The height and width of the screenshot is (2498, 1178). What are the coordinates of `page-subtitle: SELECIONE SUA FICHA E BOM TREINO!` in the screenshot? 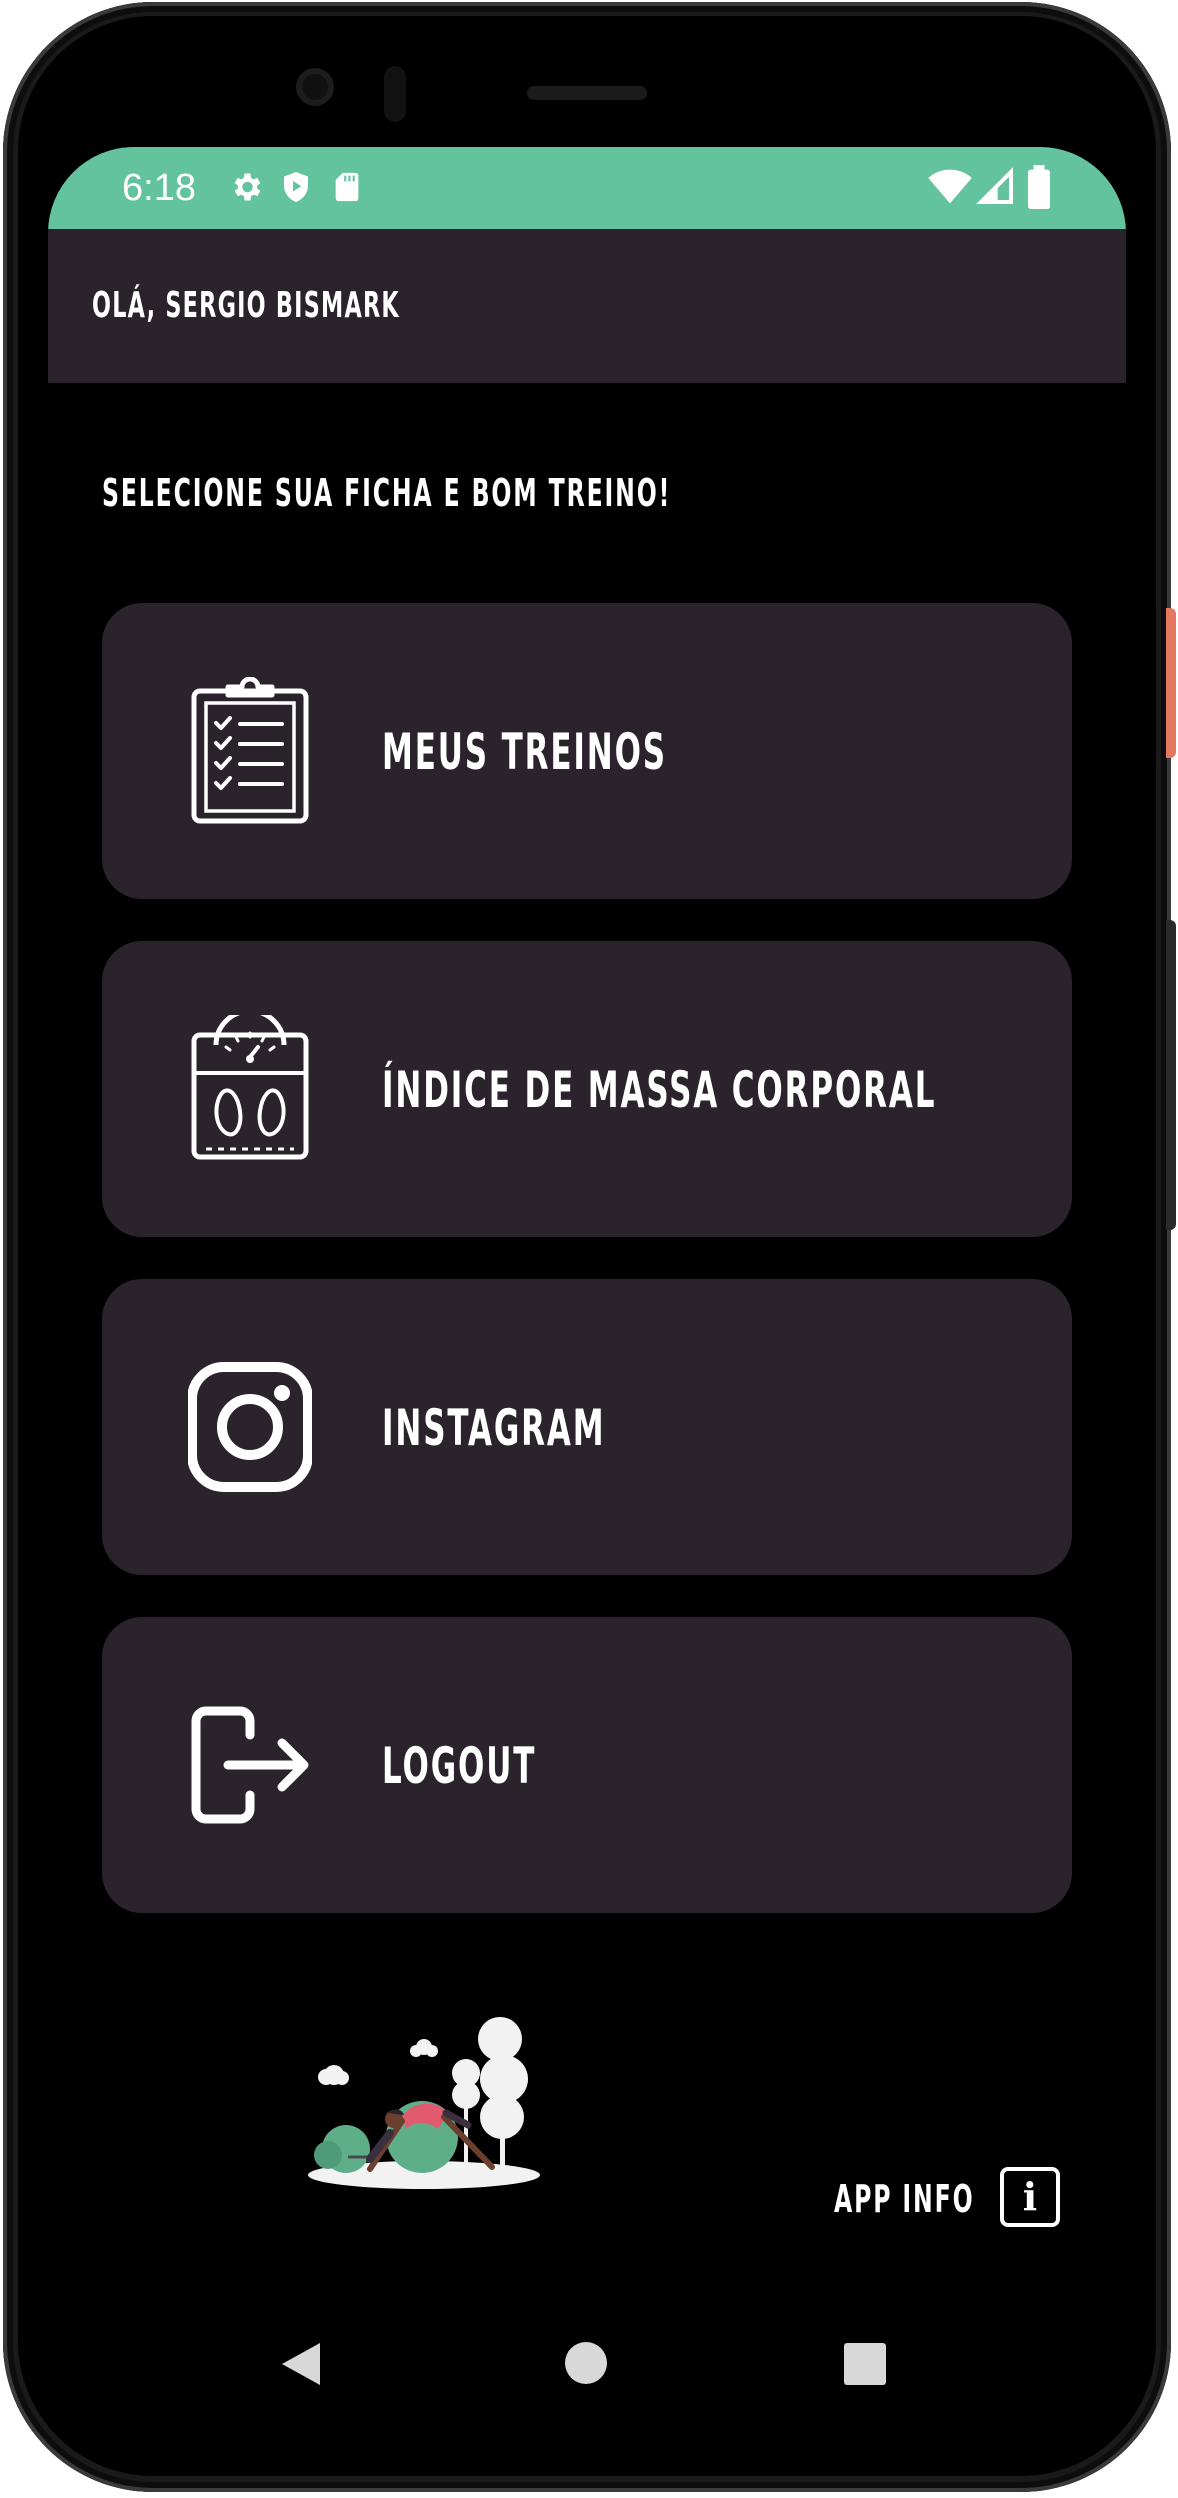 It's located at (387, 493).